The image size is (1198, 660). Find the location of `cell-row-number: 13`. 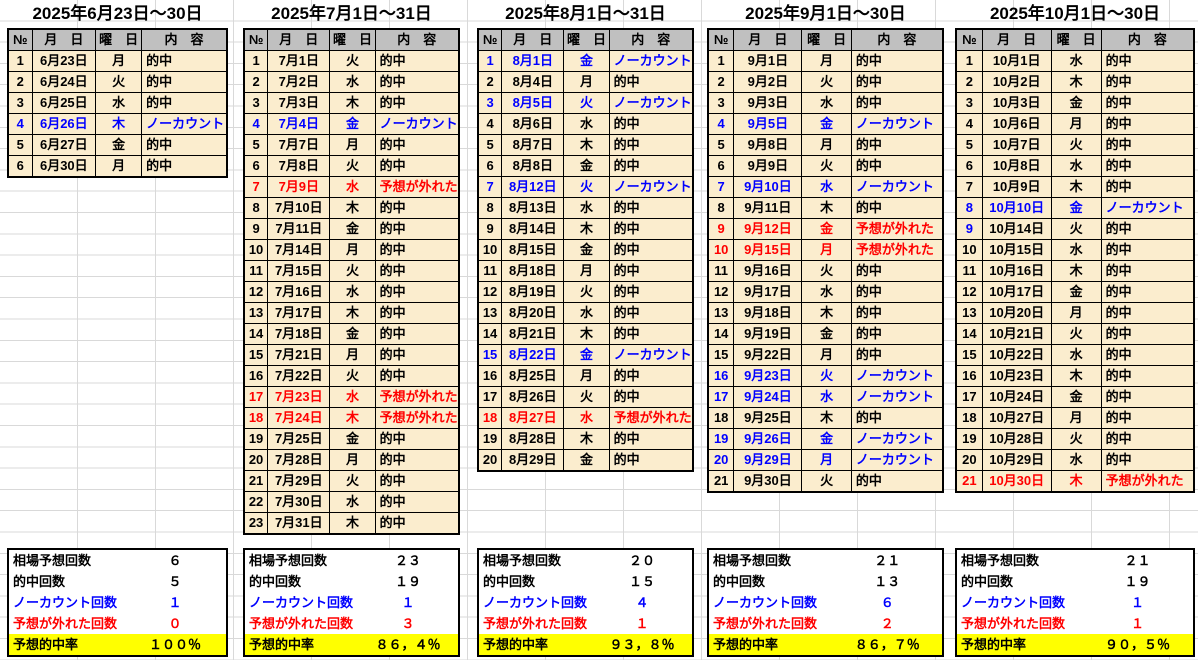

cell-row-number: 13 is located at coordinates (969, 313).